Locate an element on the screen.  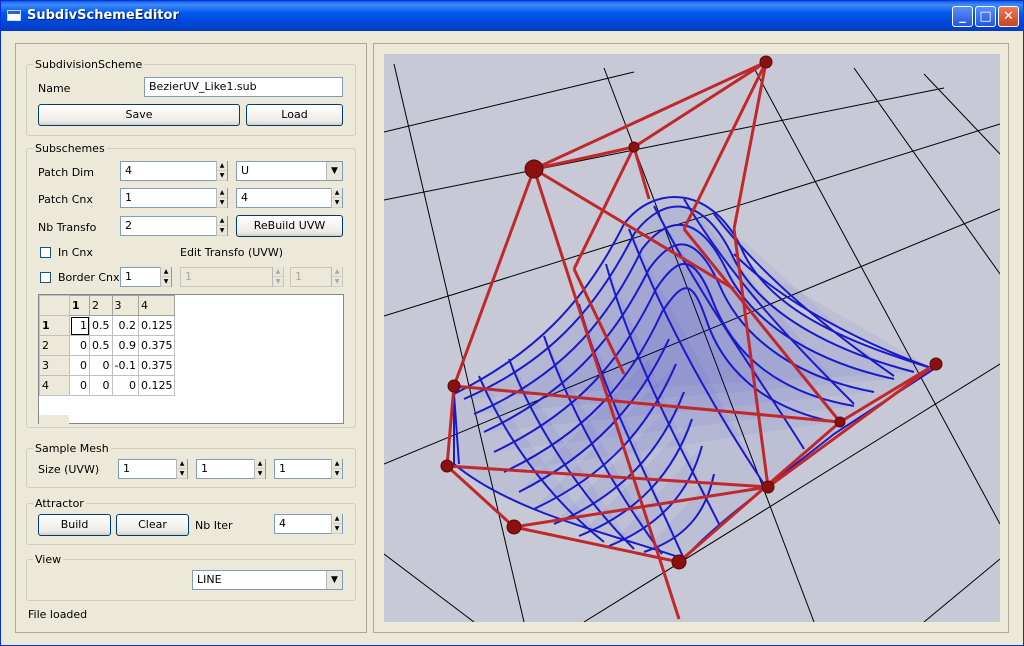
rebuild-uvw-button: ReBuild UVW is located at coordinates (289, 226).